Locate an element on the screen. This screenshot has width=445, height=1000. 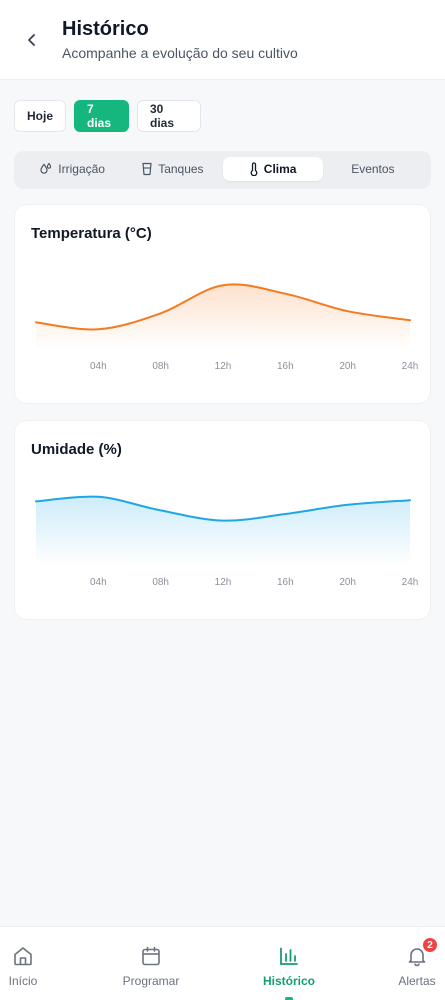
temperature-area is located at coordinates (223, 317).